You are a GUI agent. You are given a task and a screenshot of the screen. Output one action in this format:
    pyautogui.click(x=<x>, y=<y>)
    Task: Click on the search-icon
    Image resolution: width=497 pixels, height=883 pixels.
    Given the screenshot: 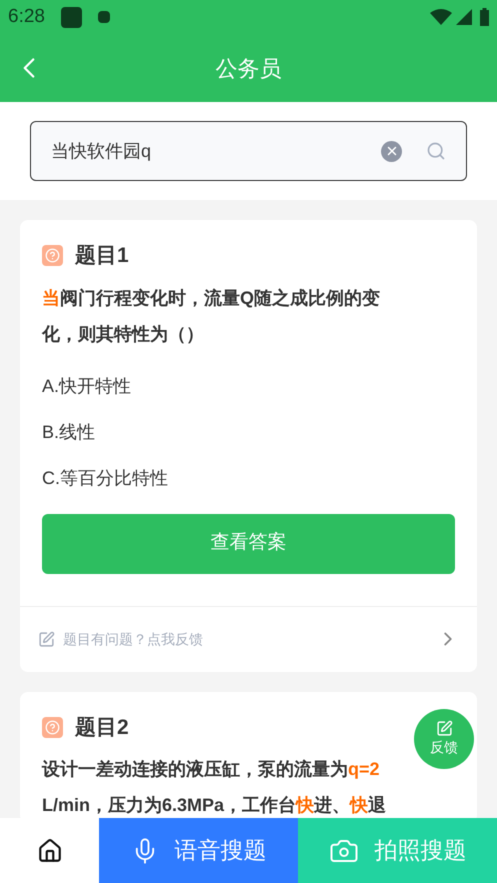 What is the action you would take?
    pyautogui.click(x=436, y=151)
    